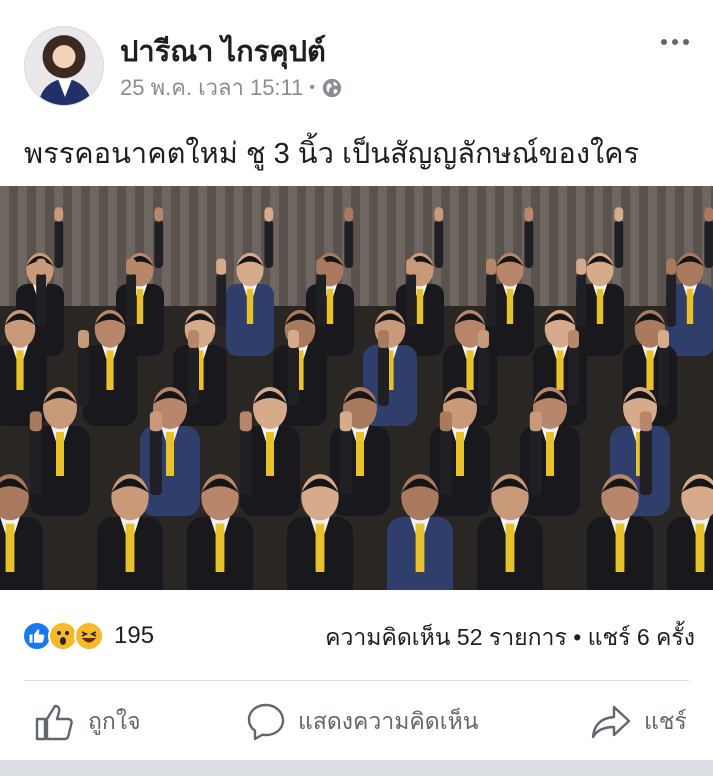 Image resolution: width=713 pixels, height=776 pixels. Describe the element at coordinates (358, 65) in the screenshot. I see `post-header: ปารีณา ไกรคุปต์ 25 พ.ค. เวลา 15:11 •` at that location.